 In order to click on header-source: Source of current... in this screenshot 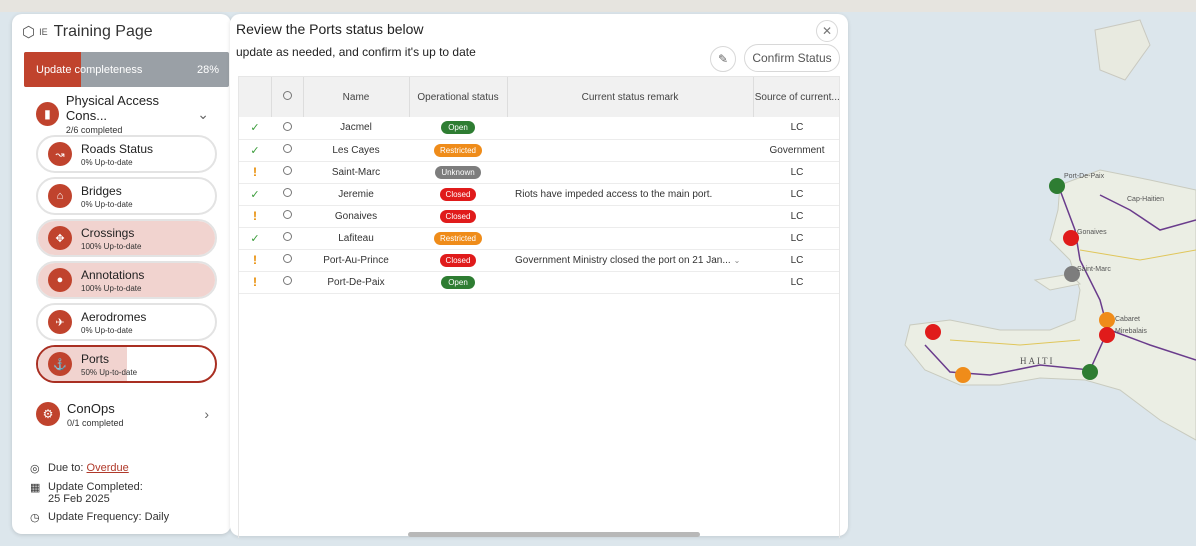, I will do `click(796, 97)`.